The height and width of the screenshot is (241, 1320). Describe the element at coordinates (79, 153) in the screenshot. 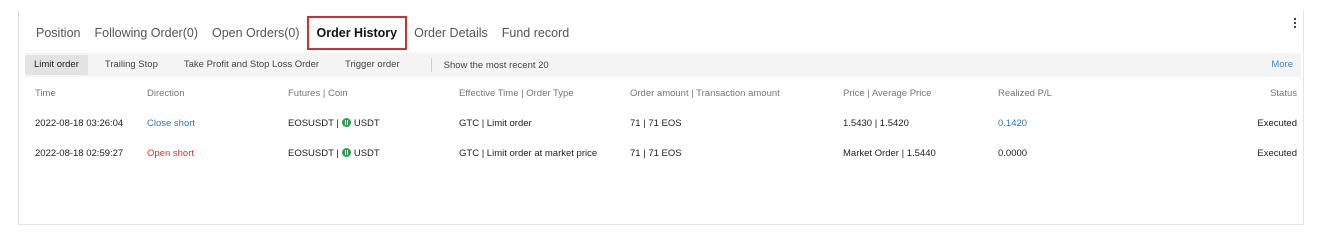

I see `cell-time: 2022-08-18 02:59:27` at that location.